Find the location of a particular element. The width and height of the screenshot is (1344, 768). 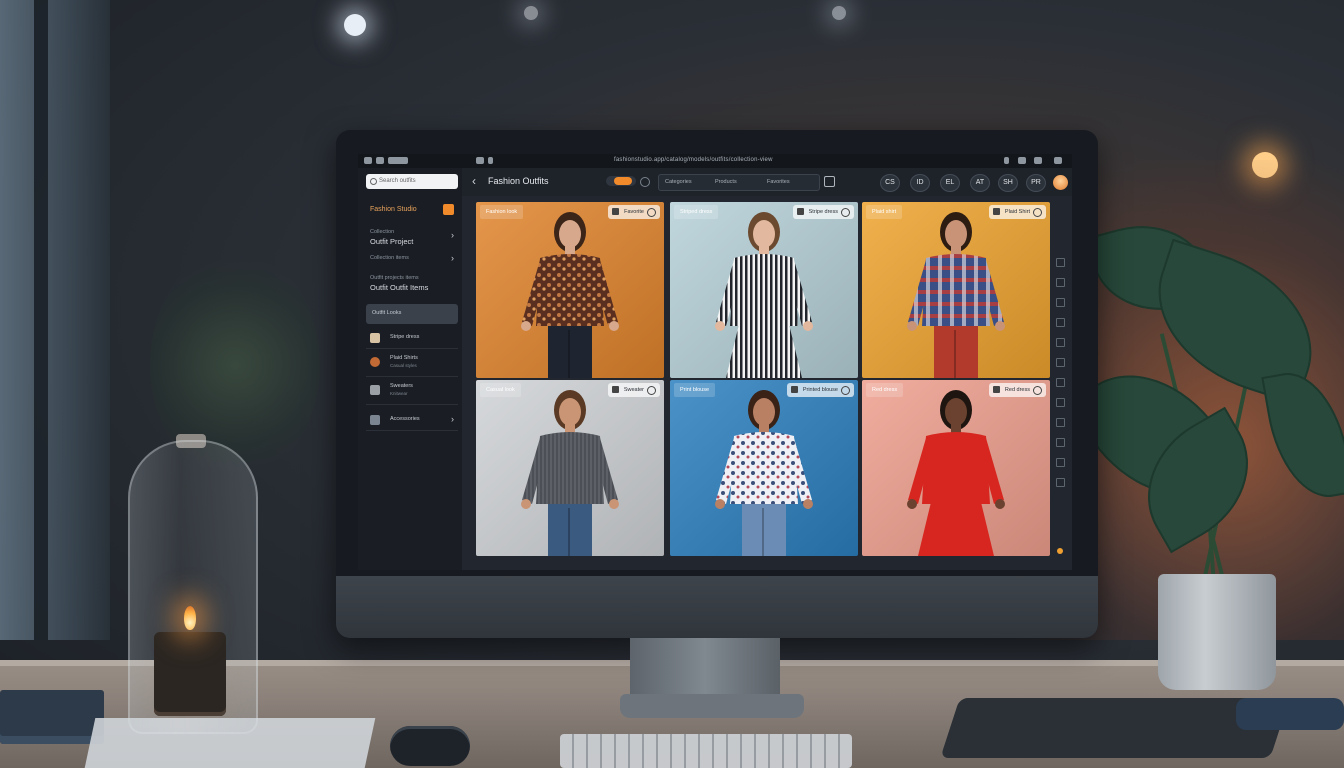

profile-icon is located at coordinates (1038, 160).